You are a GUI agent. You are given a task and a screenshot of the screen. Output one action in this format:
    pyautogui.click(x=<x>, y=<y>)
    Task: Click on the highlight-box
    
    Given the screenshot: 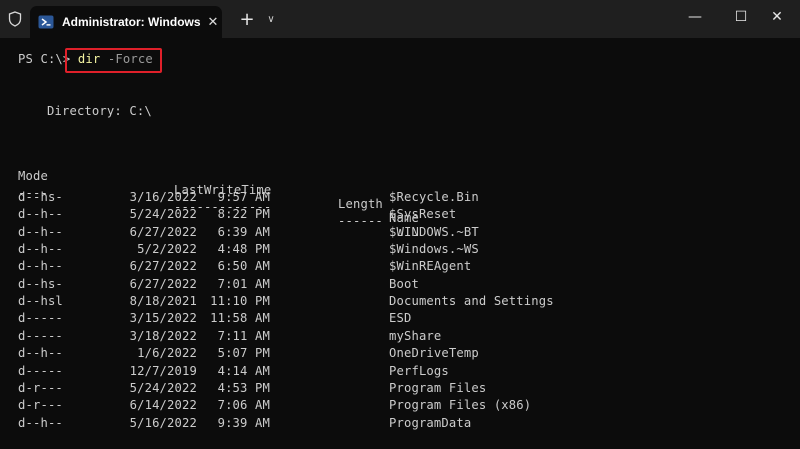 What is the action you would take?
    pyautogui.click(x=113, y=60)
    